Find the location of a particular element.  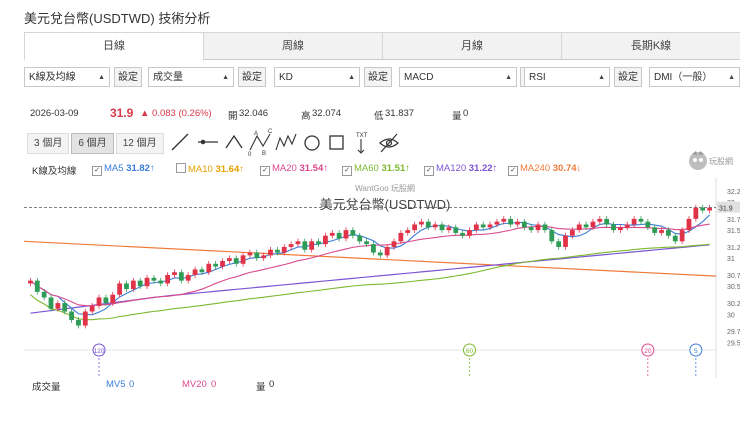

macd-select: MACD ▲ is located at coordinates (458, 77).